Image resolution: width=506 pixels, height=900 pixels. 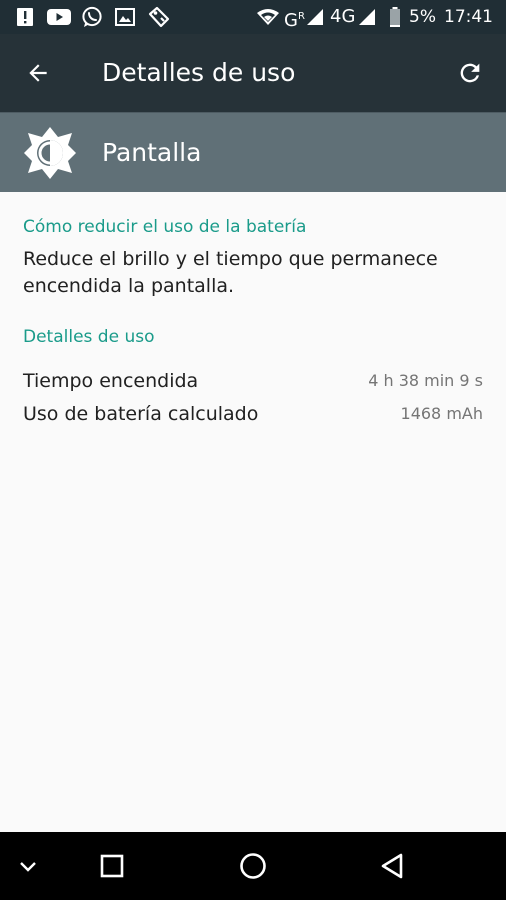 What do you see at coordinates (50, 153) in the screenshot?
I see `brightness-icon` at bounding box center [50, 153].